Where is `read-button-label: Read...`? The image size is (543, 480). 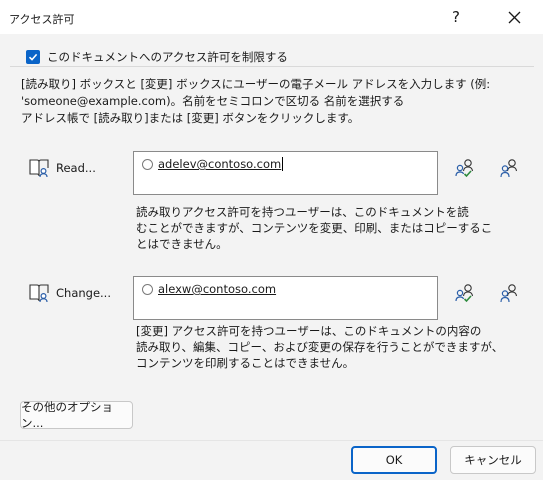 read-button-label: Read... is located at coordinates (76, 168).